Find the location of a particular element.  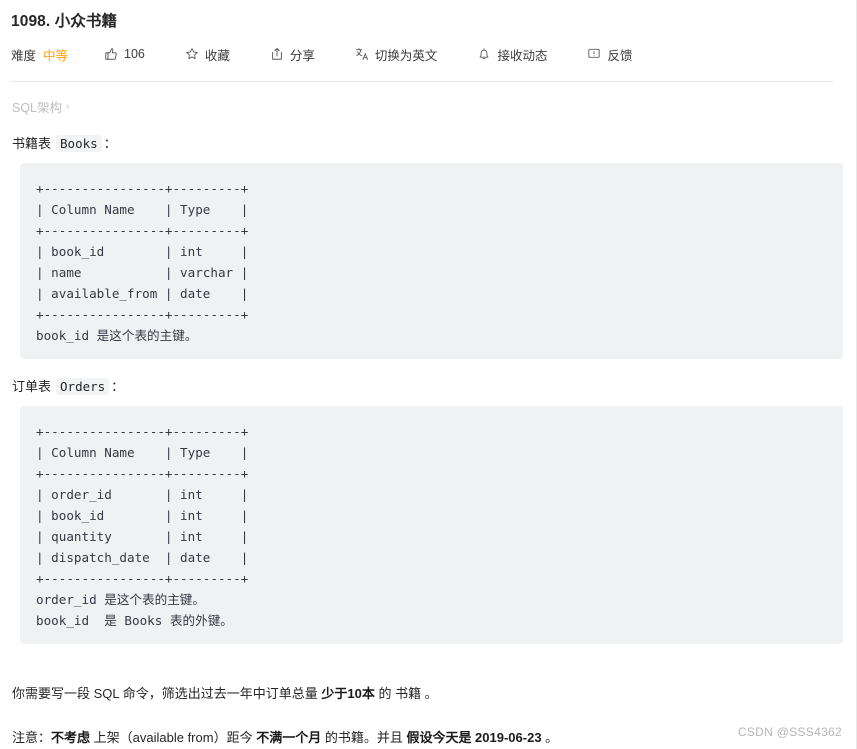

subscribe-label: 接收动态 is located at coordinates (522, 55).